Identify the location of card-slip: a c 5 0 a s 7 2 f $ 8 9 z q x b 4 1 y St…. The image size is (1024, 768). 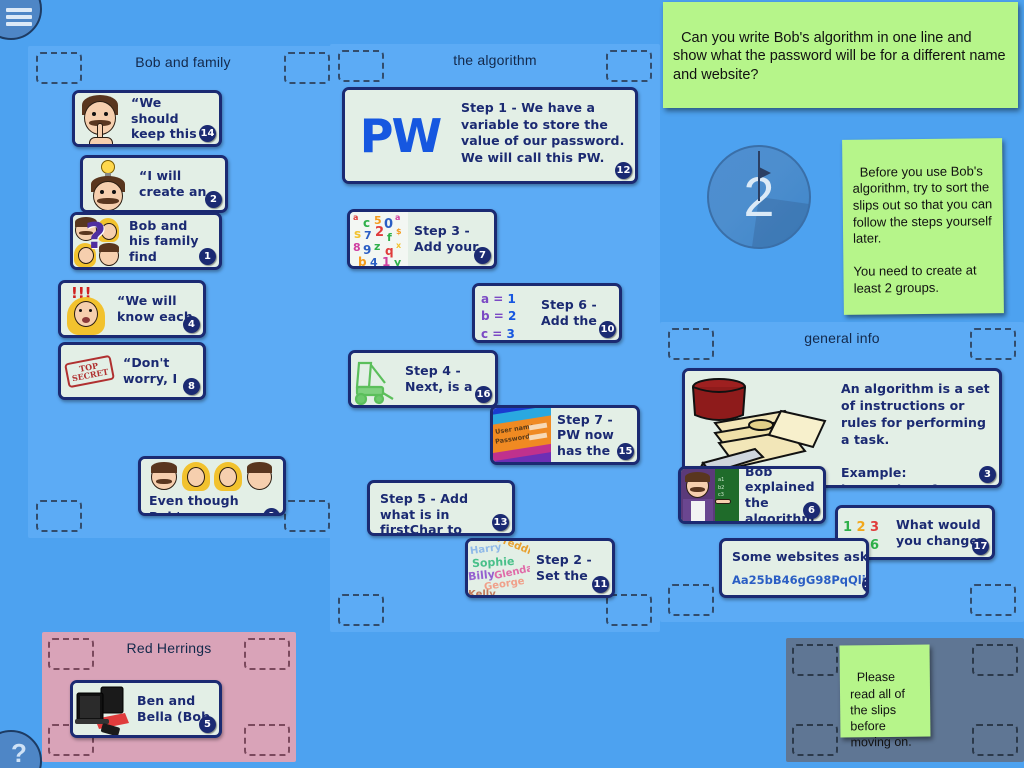
(422, 239).